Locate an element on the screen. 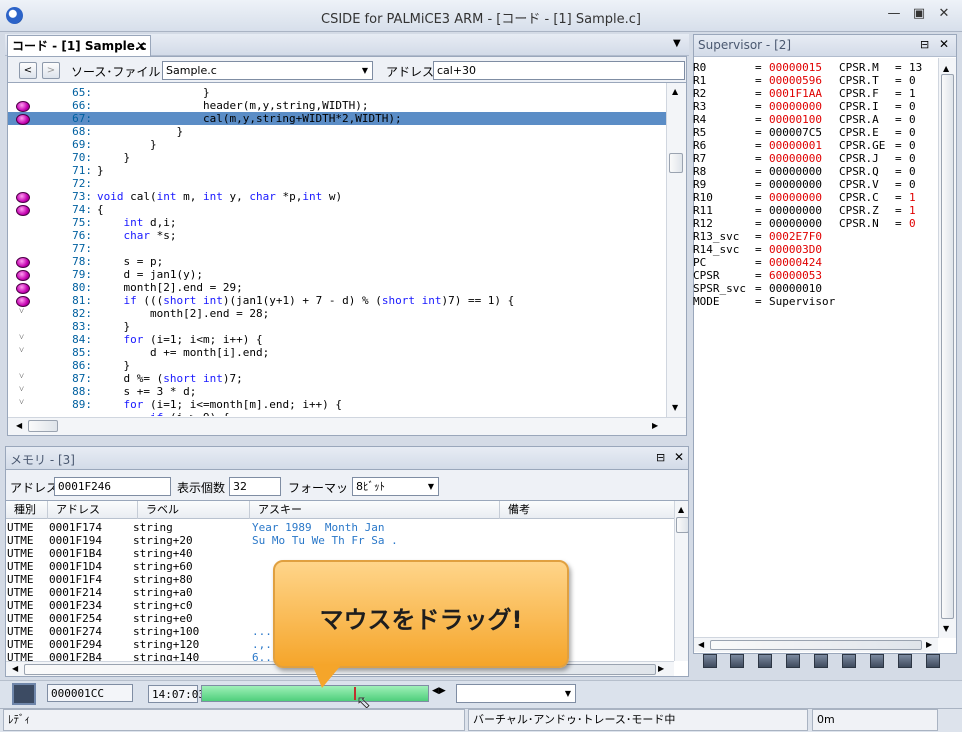 The image size is (962, 732). trace-grid-icon is located at coordinates (24, 694).